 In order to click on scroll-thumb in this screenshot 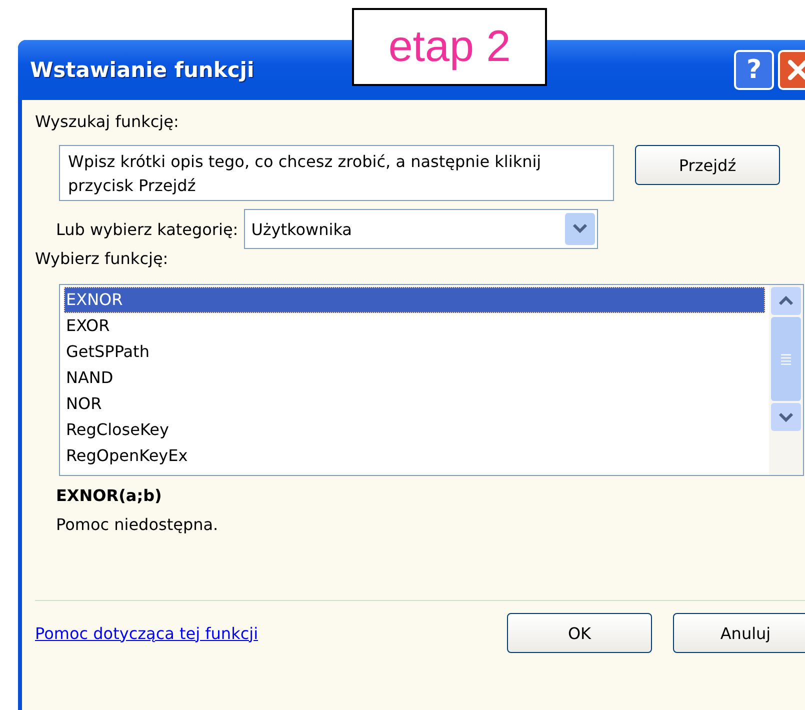, I will do `click(786, 359)`.